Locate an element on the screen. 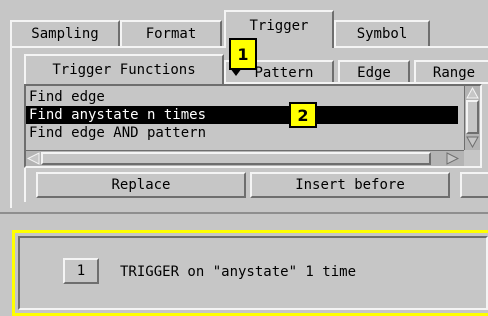  subtab-edge-label: Edge is located at coordinates (374, 73).